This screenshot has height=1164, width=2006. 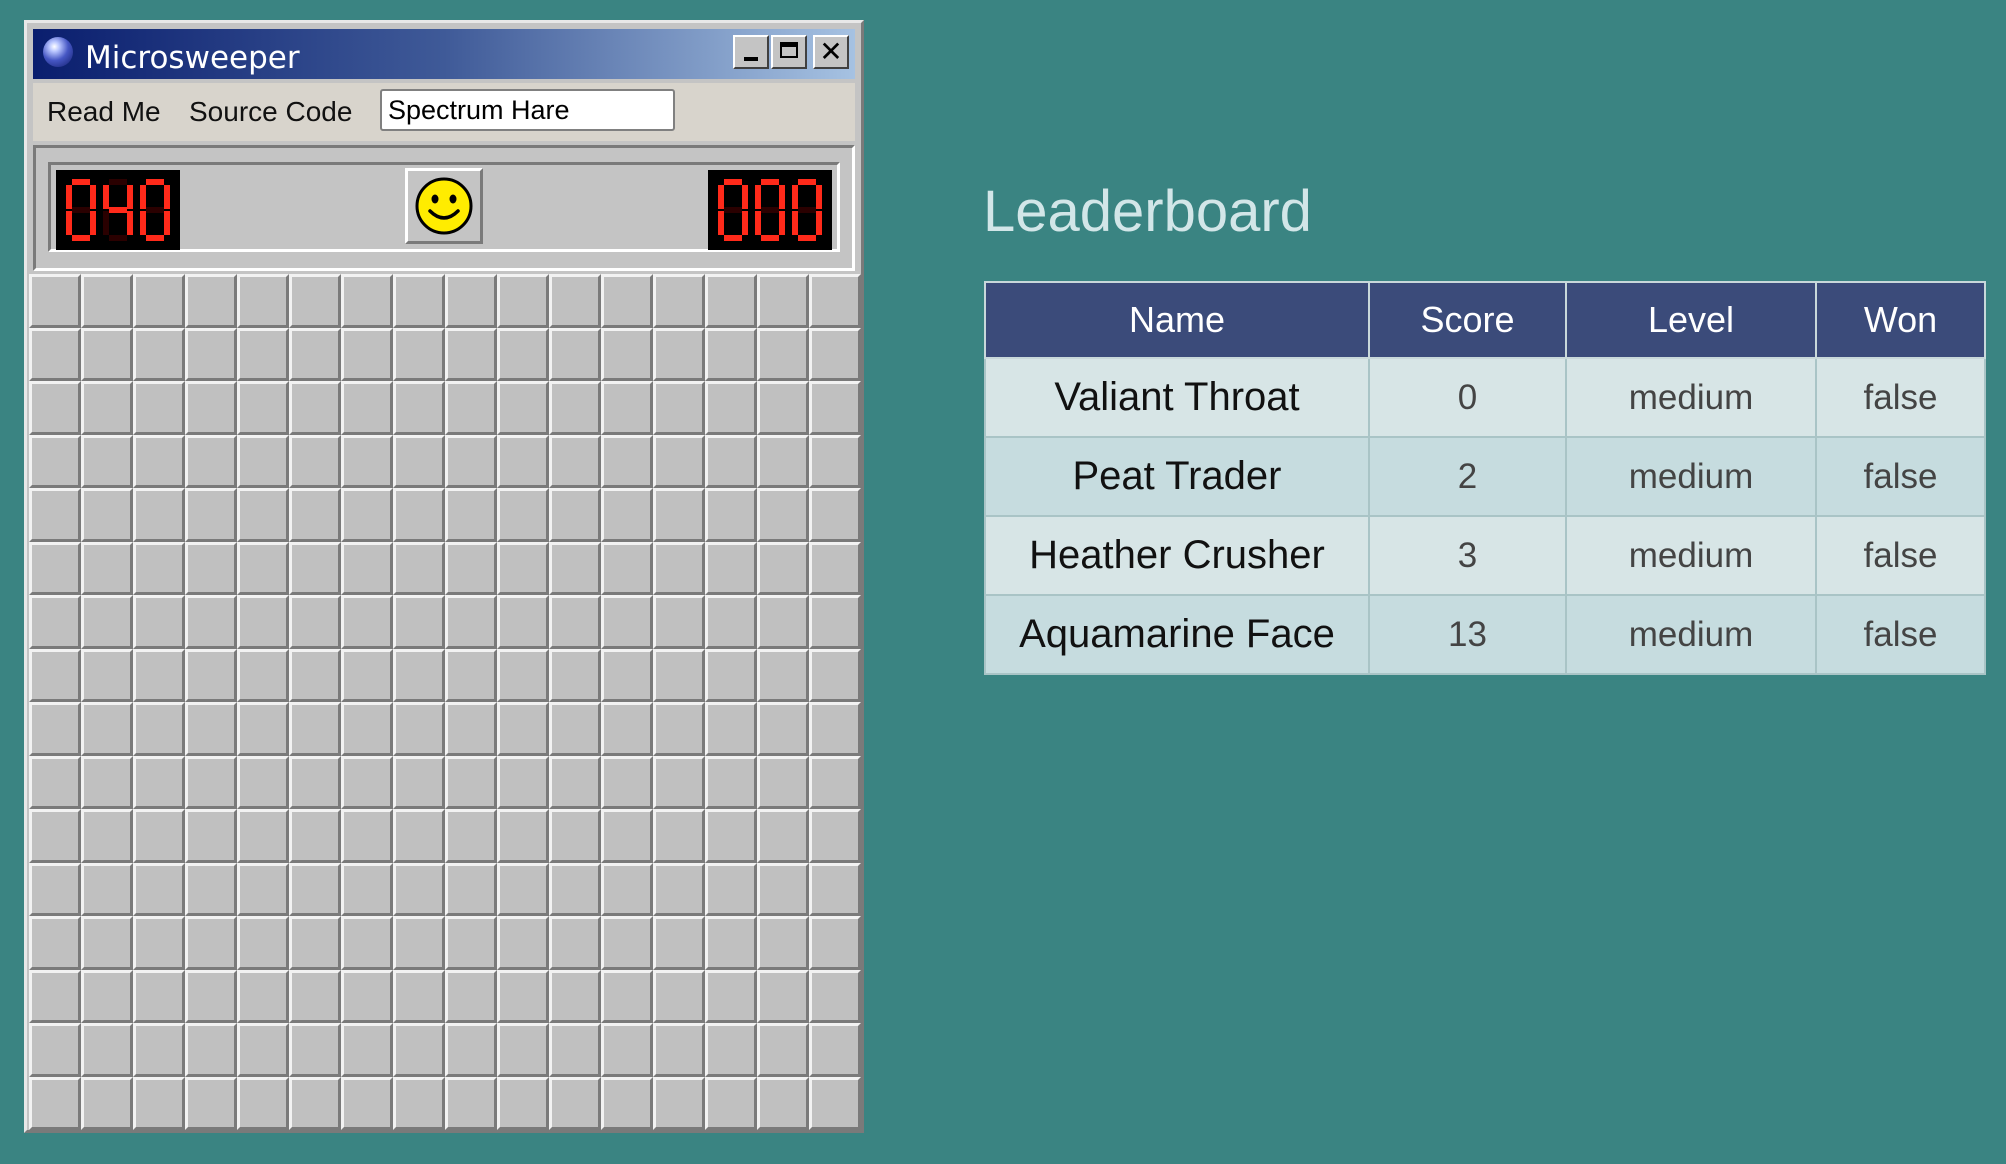 What do you see at coordinates (444, 206) in the screenshot?
I see `smiley-reset-button` at bounding box center [444, 206].